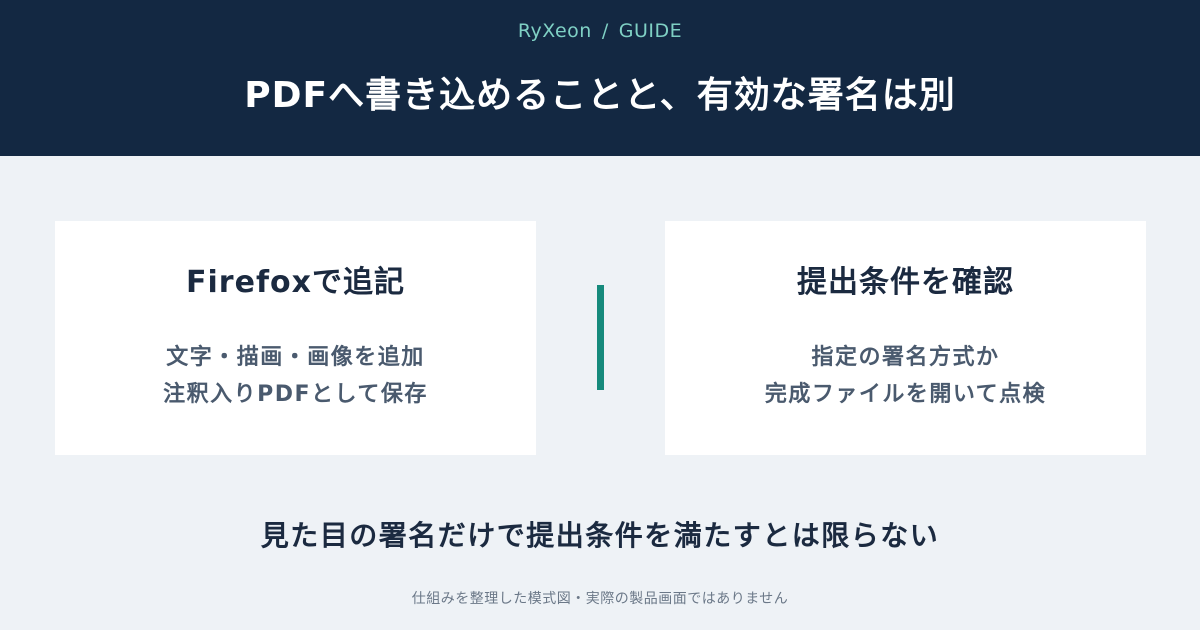  What do you see at coordinates (295, 357) in the screenshot?
I see `firefox-card-line-1: 文字・描画・画像を追加` at bounding box center [295, 357].